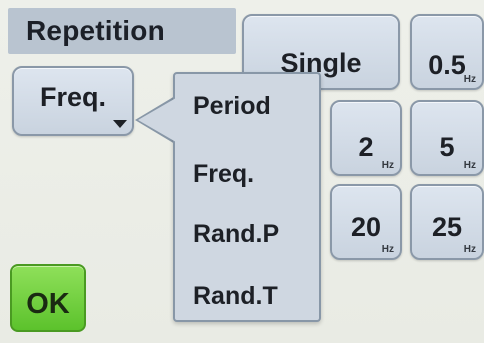  I want to click on freq-20hz-button: 20 Hz, so click(366, 222).